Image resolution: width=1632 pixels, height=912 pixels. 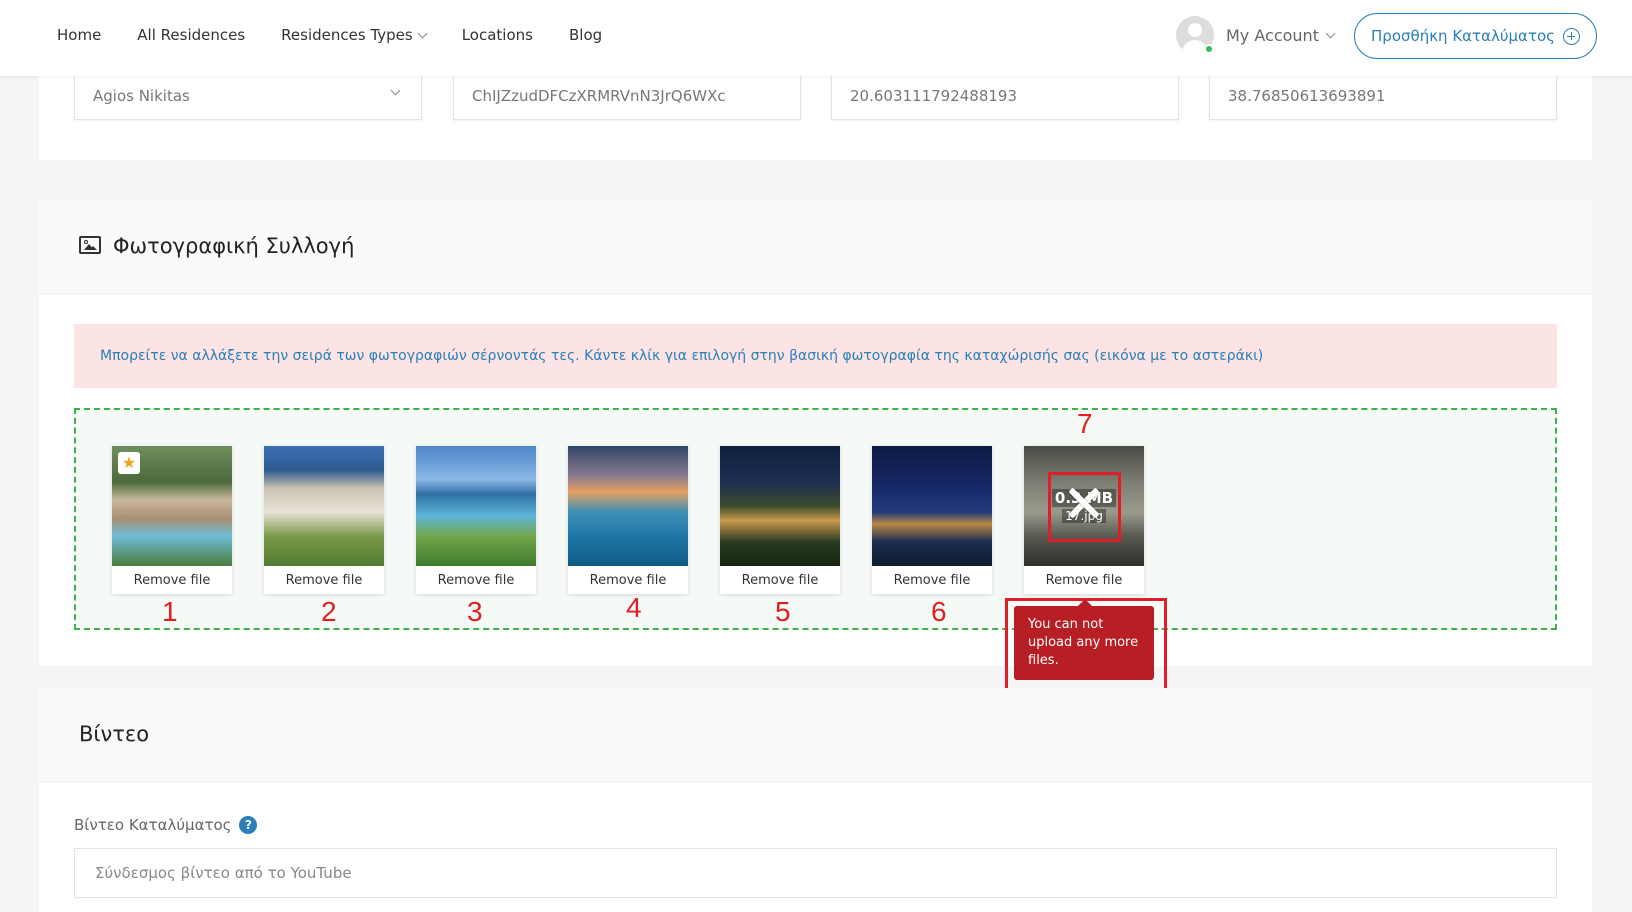 I want to click on nav-blog-label: Blog, so click(x=585, y=35).